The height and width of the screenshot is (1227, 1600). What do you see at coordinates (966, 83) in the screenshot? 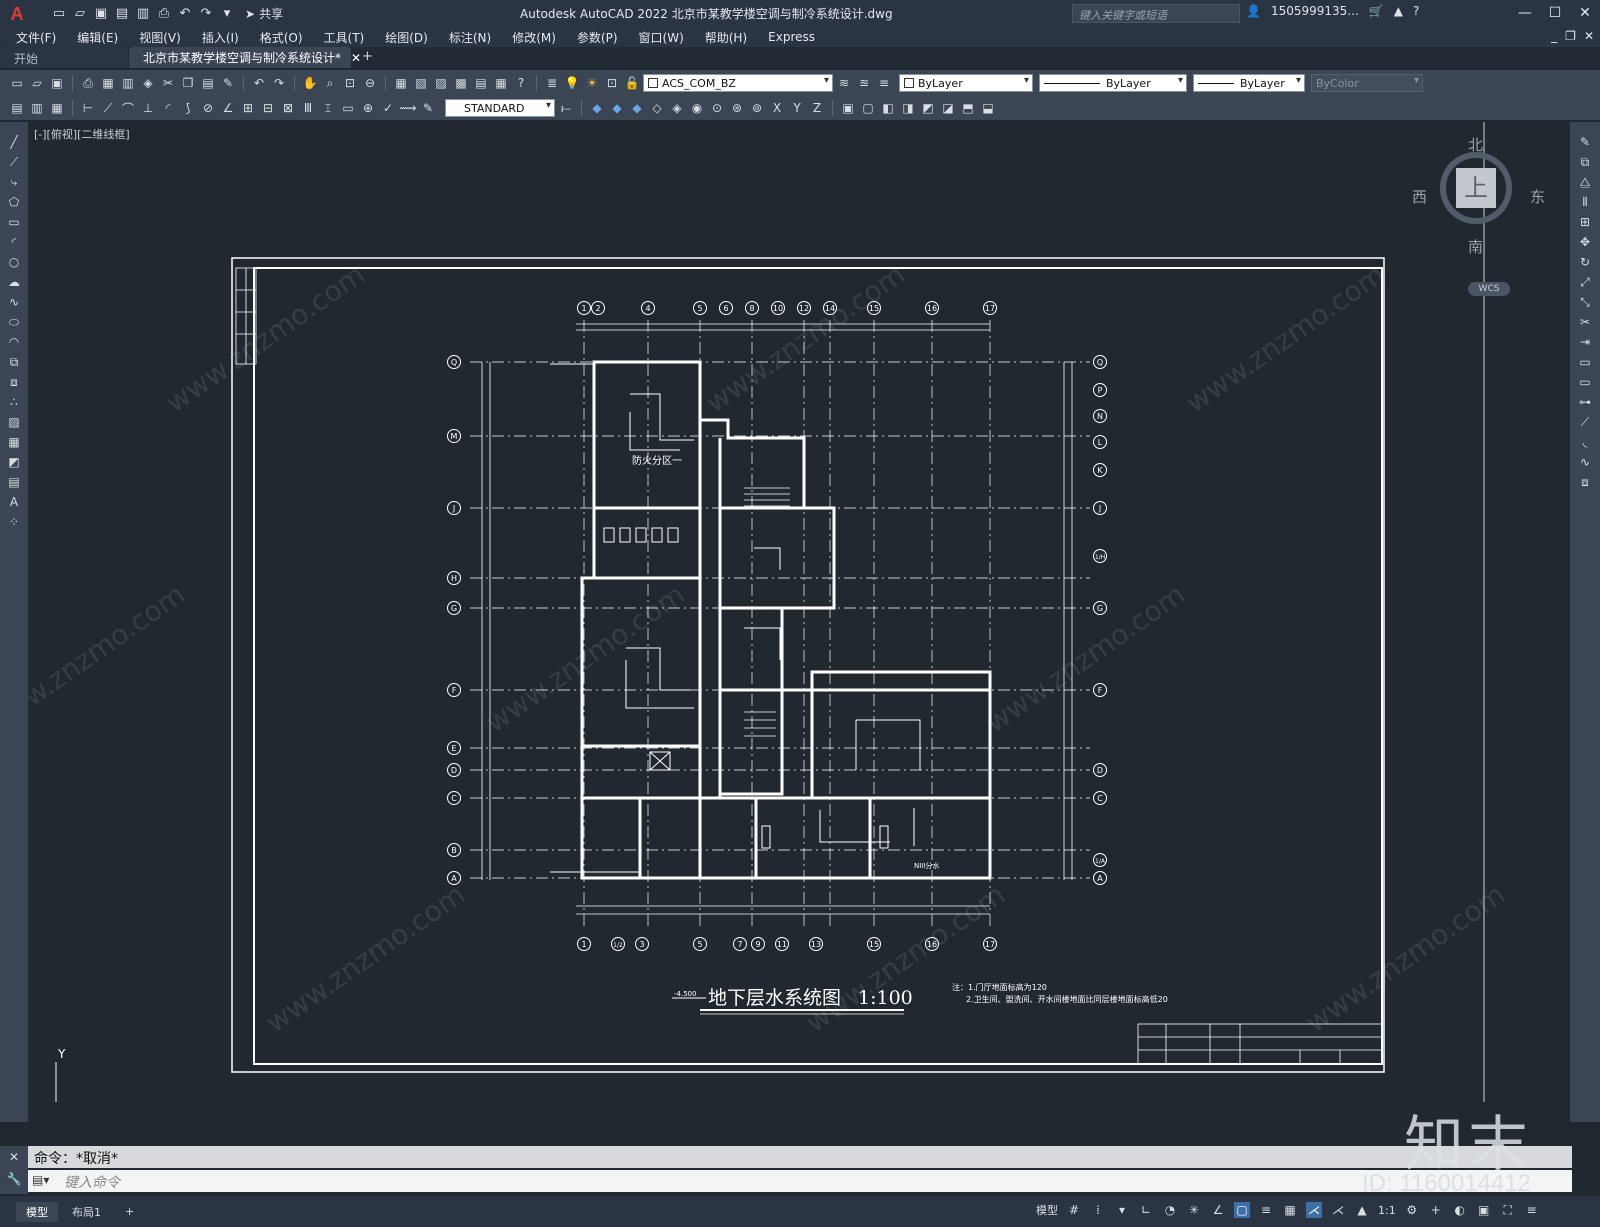
I see `color-select: ByLayer ▾` at bounding box center [966, 83].